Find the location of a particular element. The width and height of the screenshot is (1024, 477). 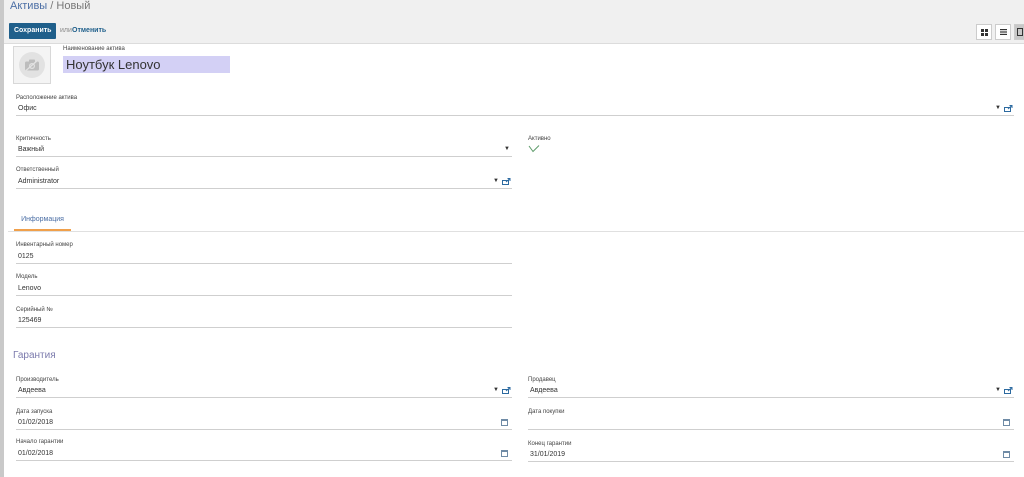

serial-number-input: 125469 is located at coordinates (29, 320).